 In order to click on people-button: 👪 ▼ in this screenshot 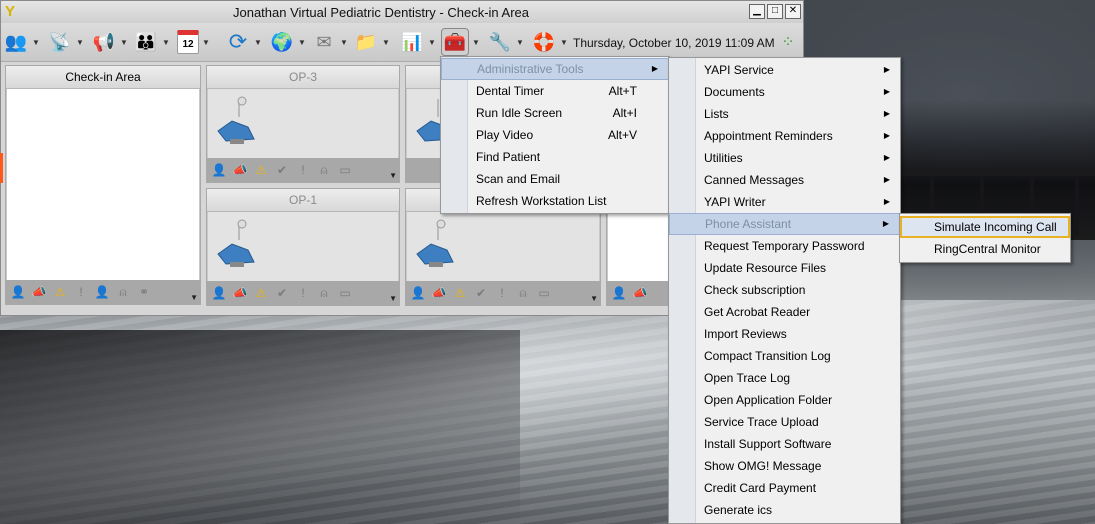, I will do `click(151, 42)`.